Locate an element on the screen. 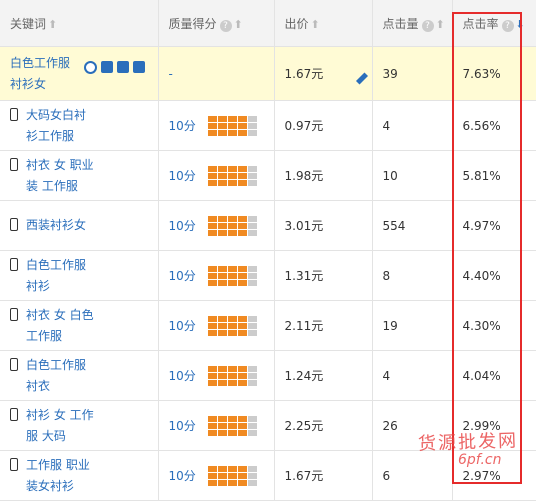 Image resolution: width=536 pixels, height=501 pixels. keyword-link: 大码女白衬衫工作服 is located at coordinates (84, 126).